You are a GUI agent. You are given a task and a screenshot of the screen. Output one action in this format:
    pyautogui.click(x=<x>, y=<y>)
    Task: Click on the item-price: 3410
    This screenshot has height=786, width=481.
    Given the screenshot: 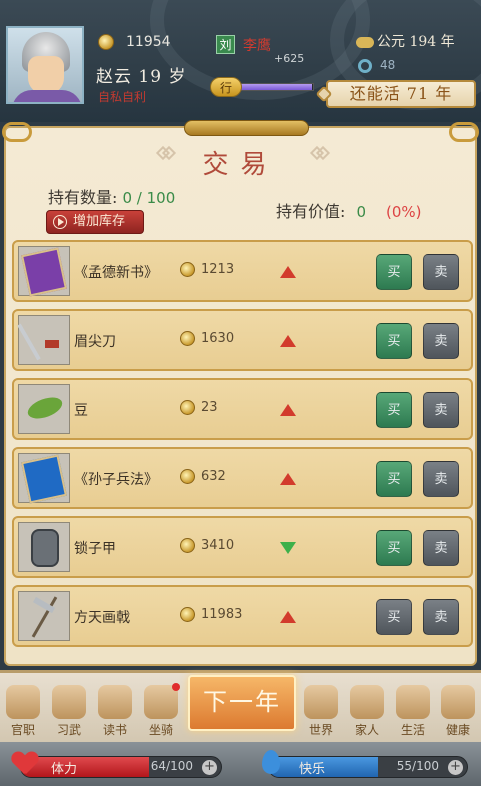 What is the action you would take?
    pyautogui.click(x=207, y=545)
    